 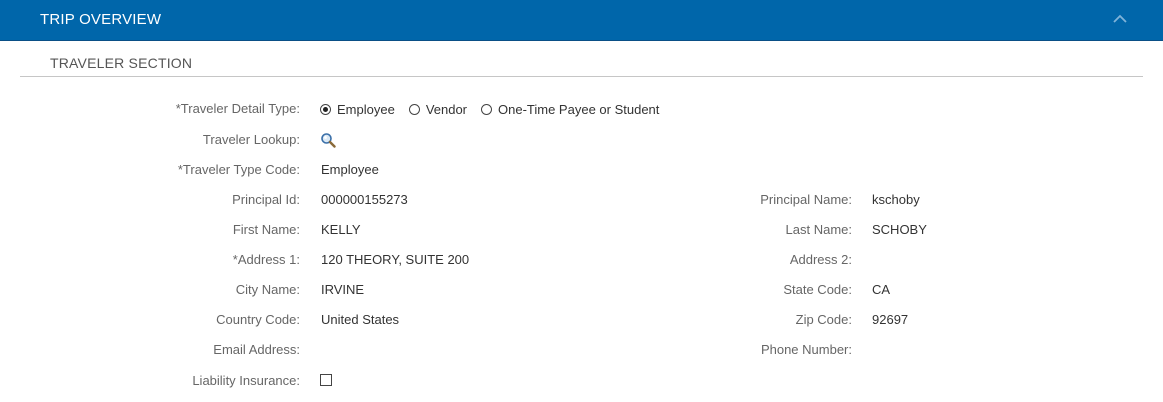 I want to click on principal-name-value: kschoby, so click(x=896, y=199).